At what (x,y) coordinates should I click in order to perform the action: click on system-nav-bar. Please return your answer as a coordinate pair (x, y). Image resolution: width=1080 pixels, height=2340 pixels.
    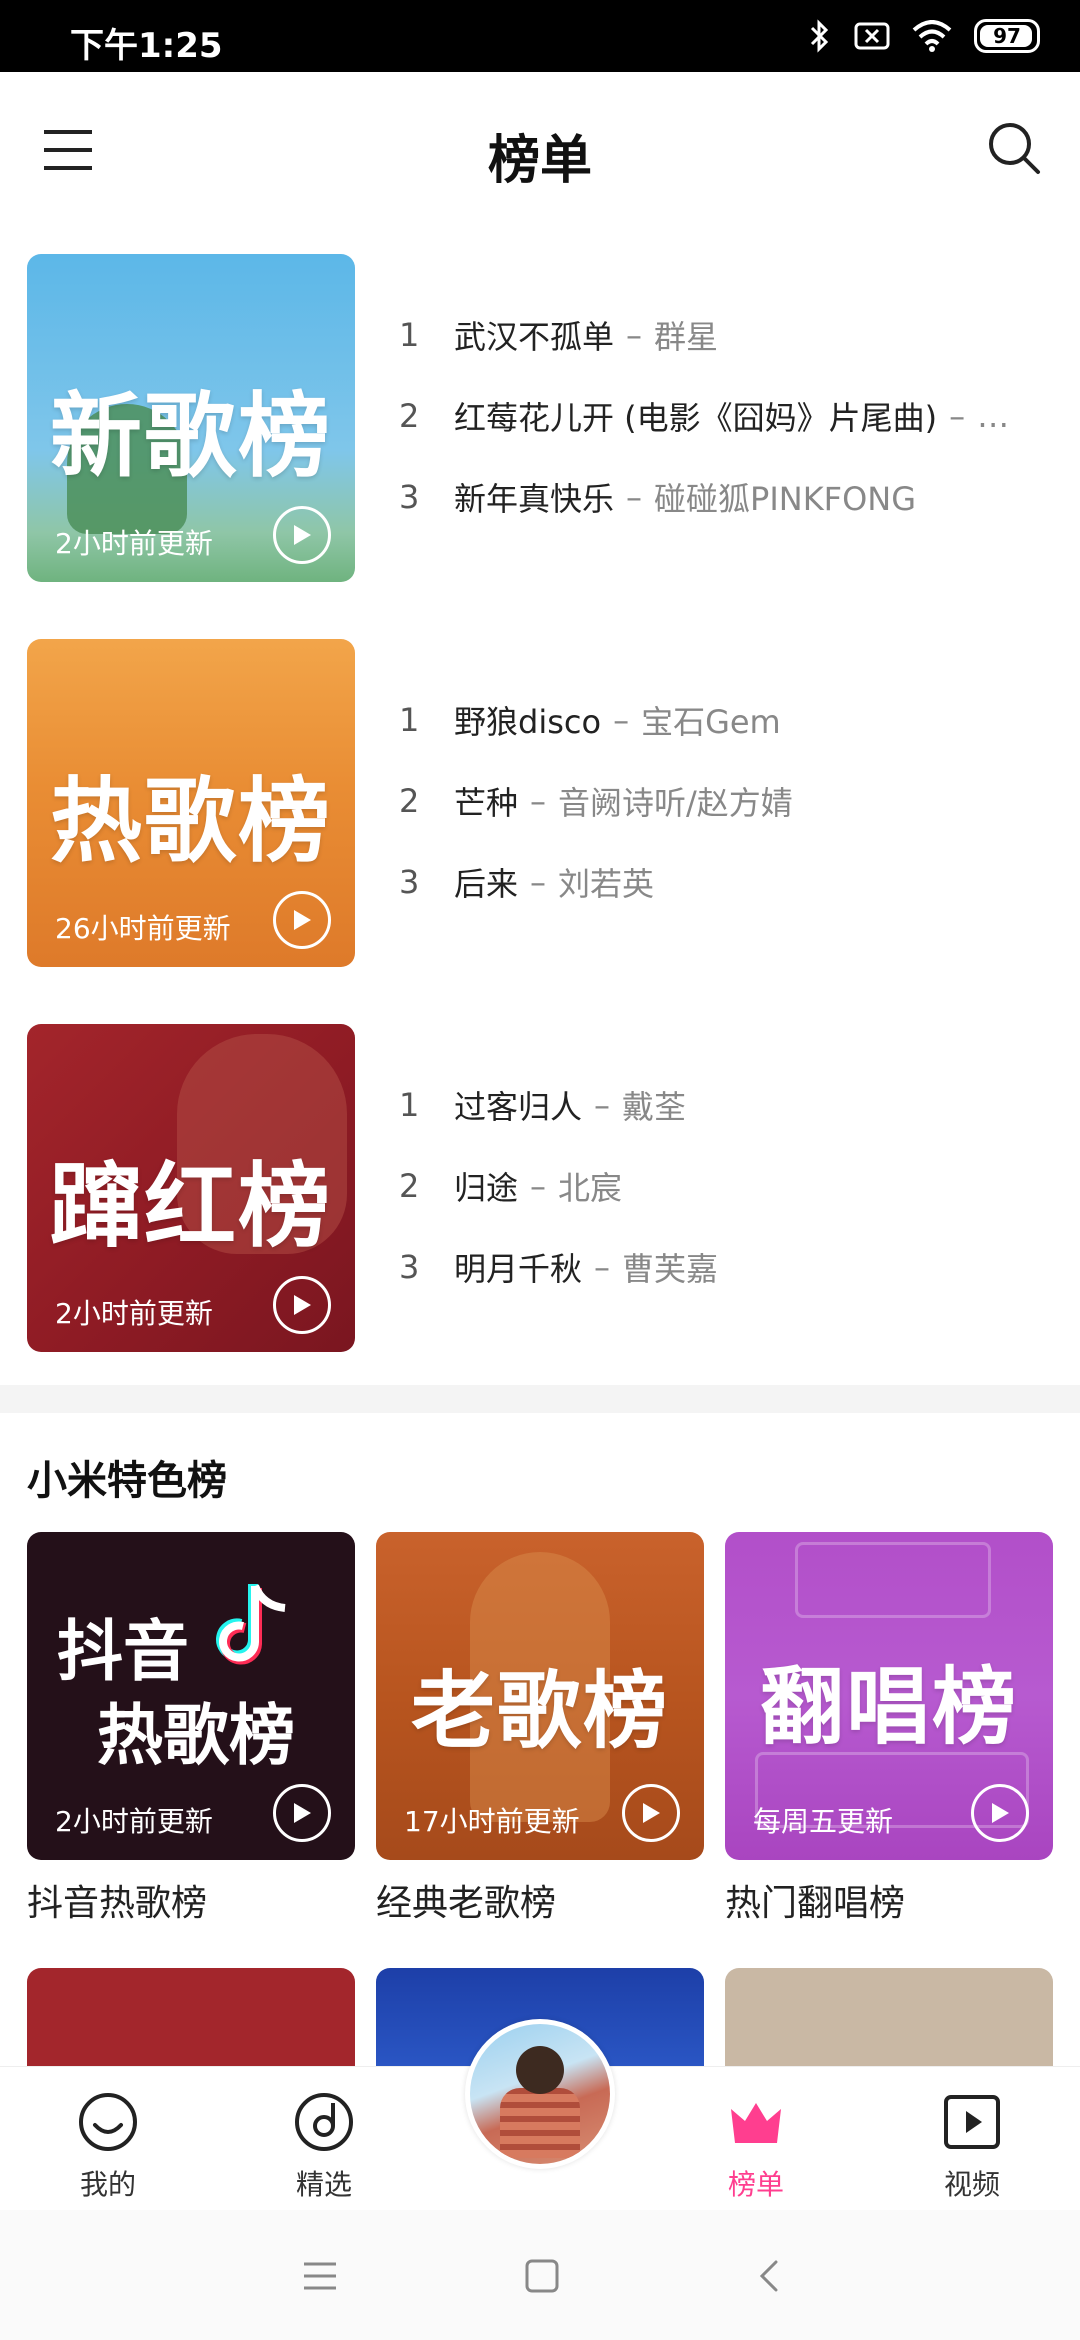
    Looking at the image, I should click on (540, 2275).